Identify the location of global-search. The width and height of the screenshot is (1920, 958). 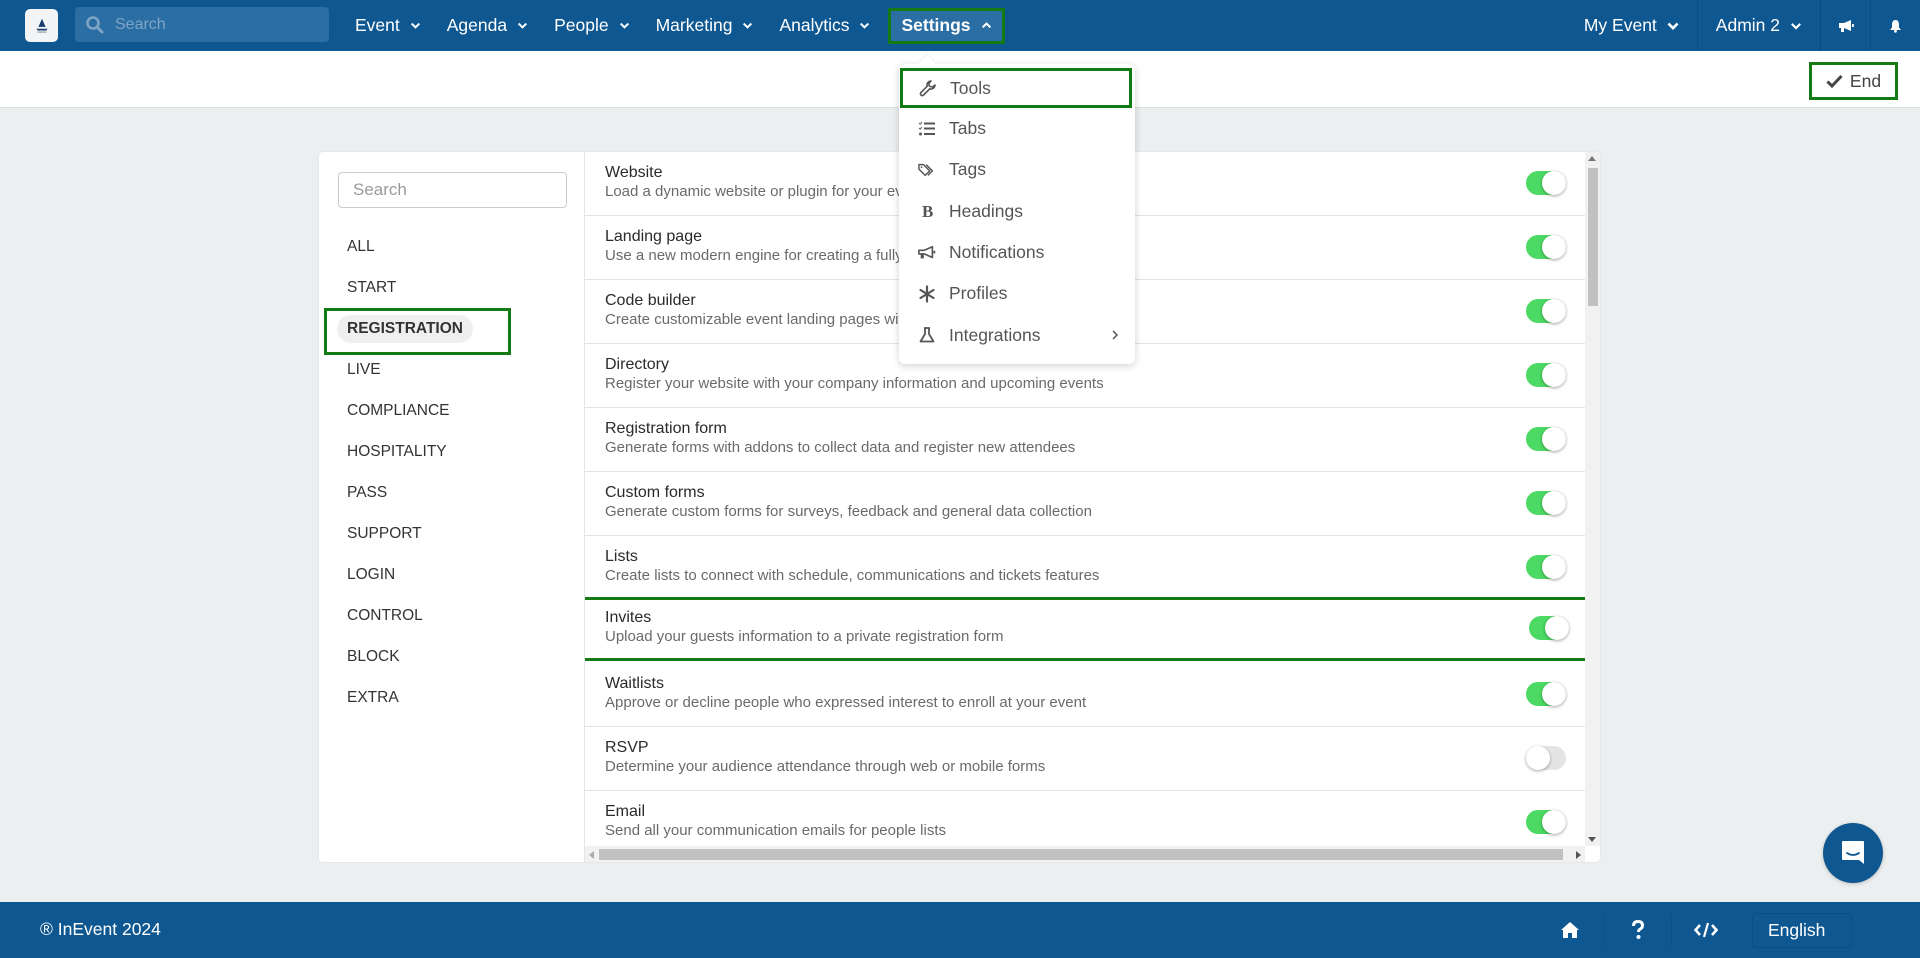
(202, 24).